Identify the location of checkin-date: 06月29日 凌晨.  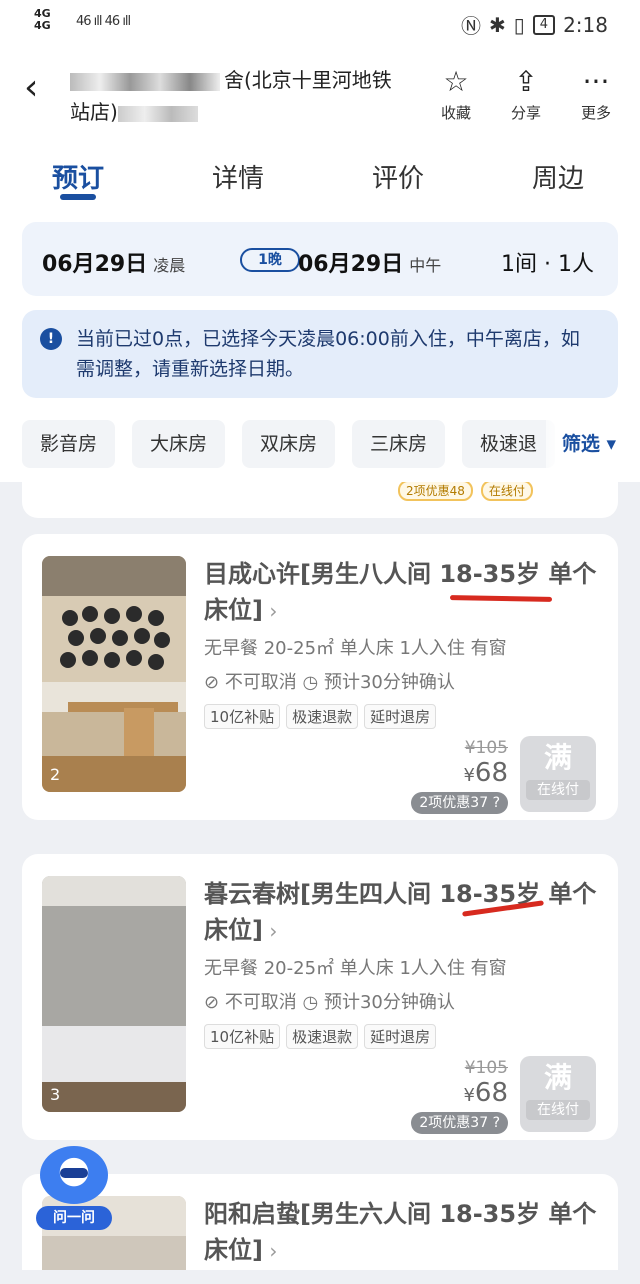
(113, 262).